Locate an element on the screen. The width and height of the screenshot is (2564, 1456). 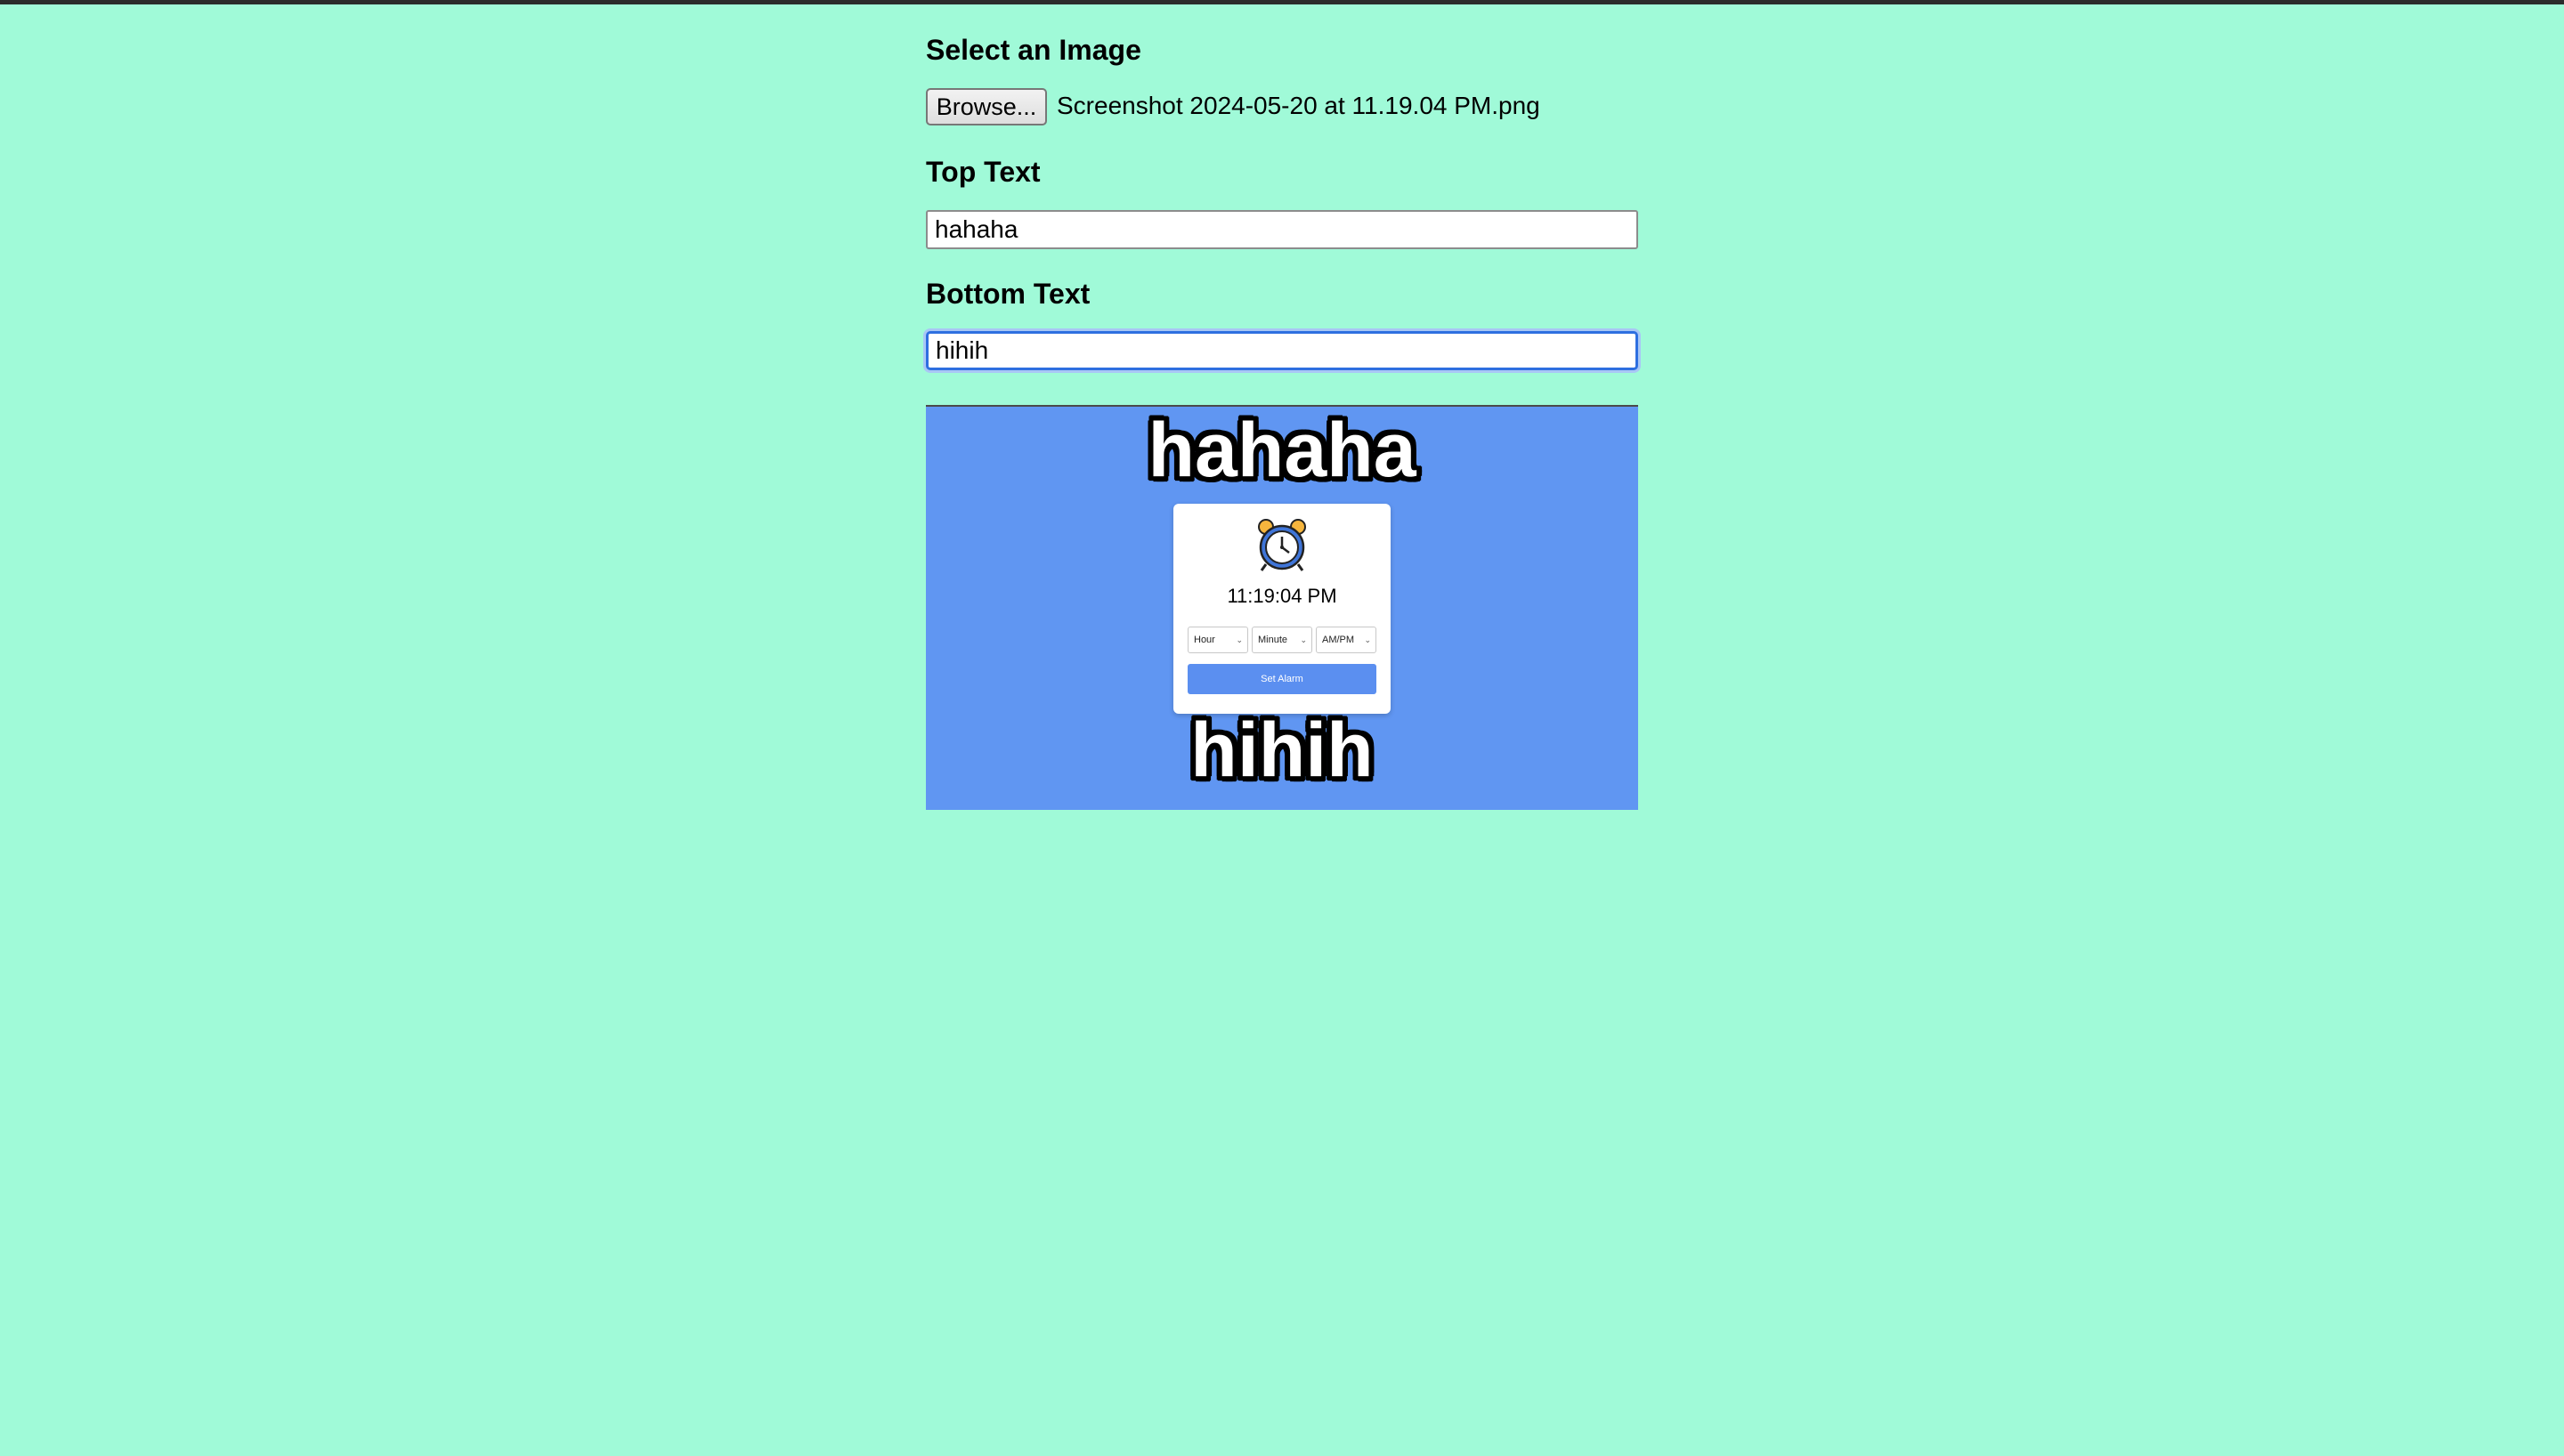
top-text-heading: Top Text is located at coordinates (983, 172).